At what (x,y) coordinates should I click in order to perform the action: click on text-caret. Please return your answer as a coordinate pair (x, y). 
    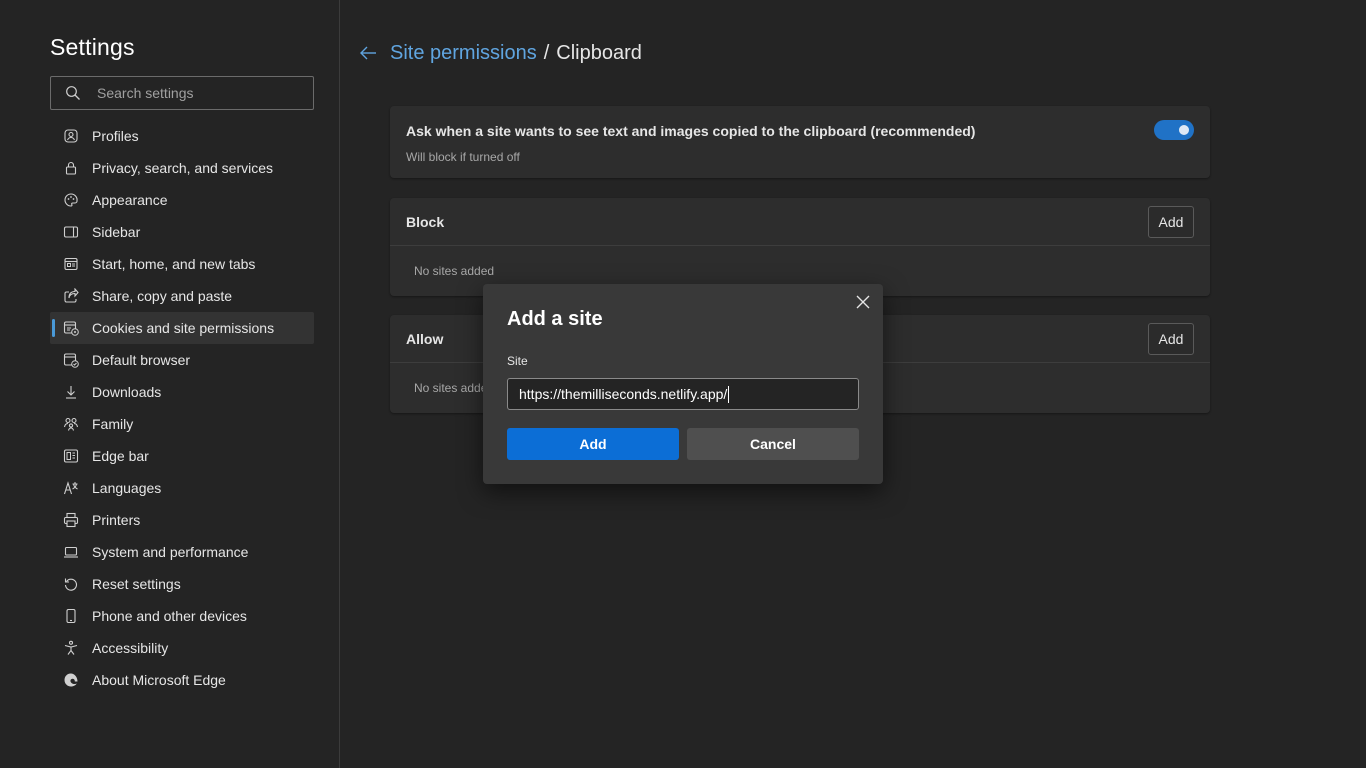
    Looking at the image, I should click on (729, 394).